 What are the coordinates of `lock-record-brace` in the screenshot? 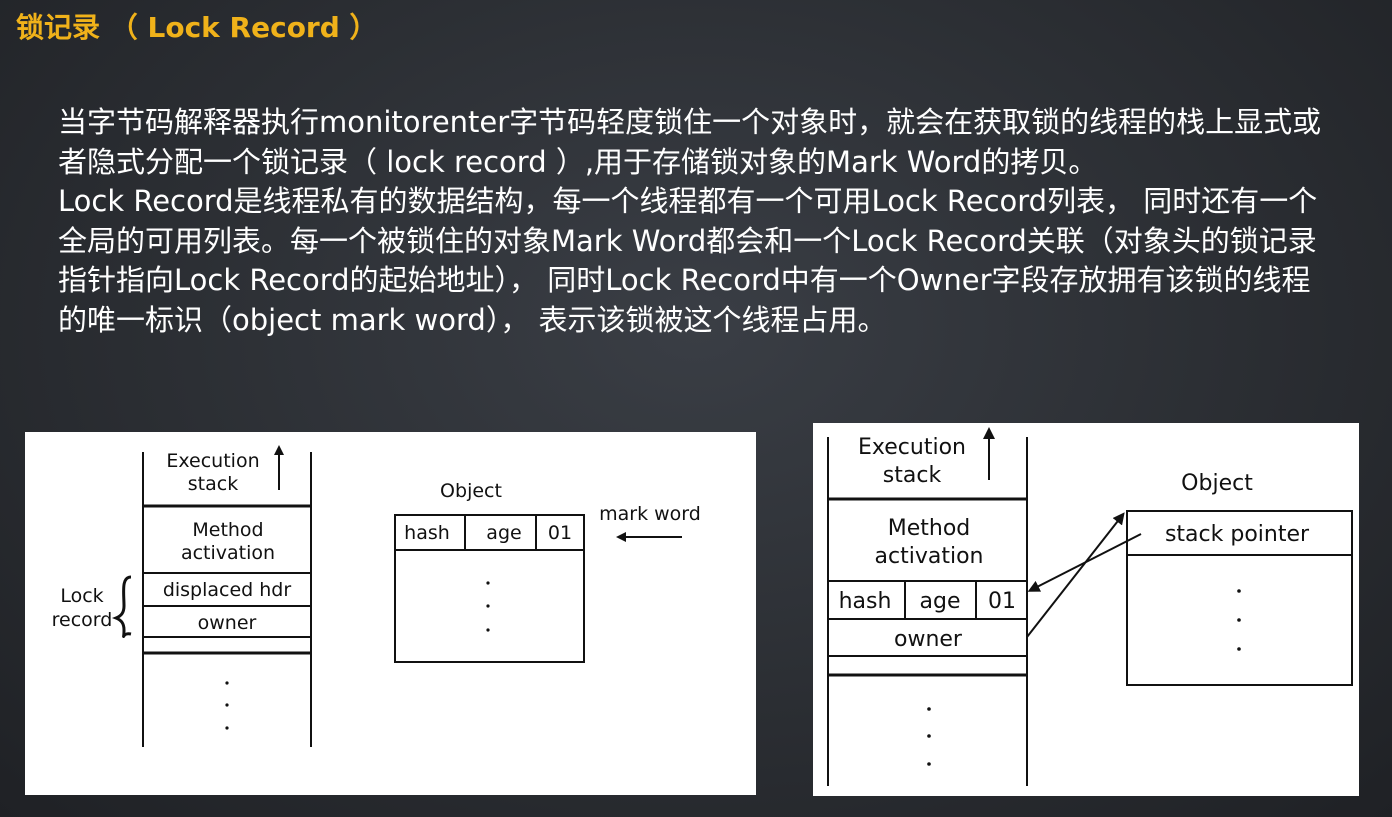 It's located at (121, 606).